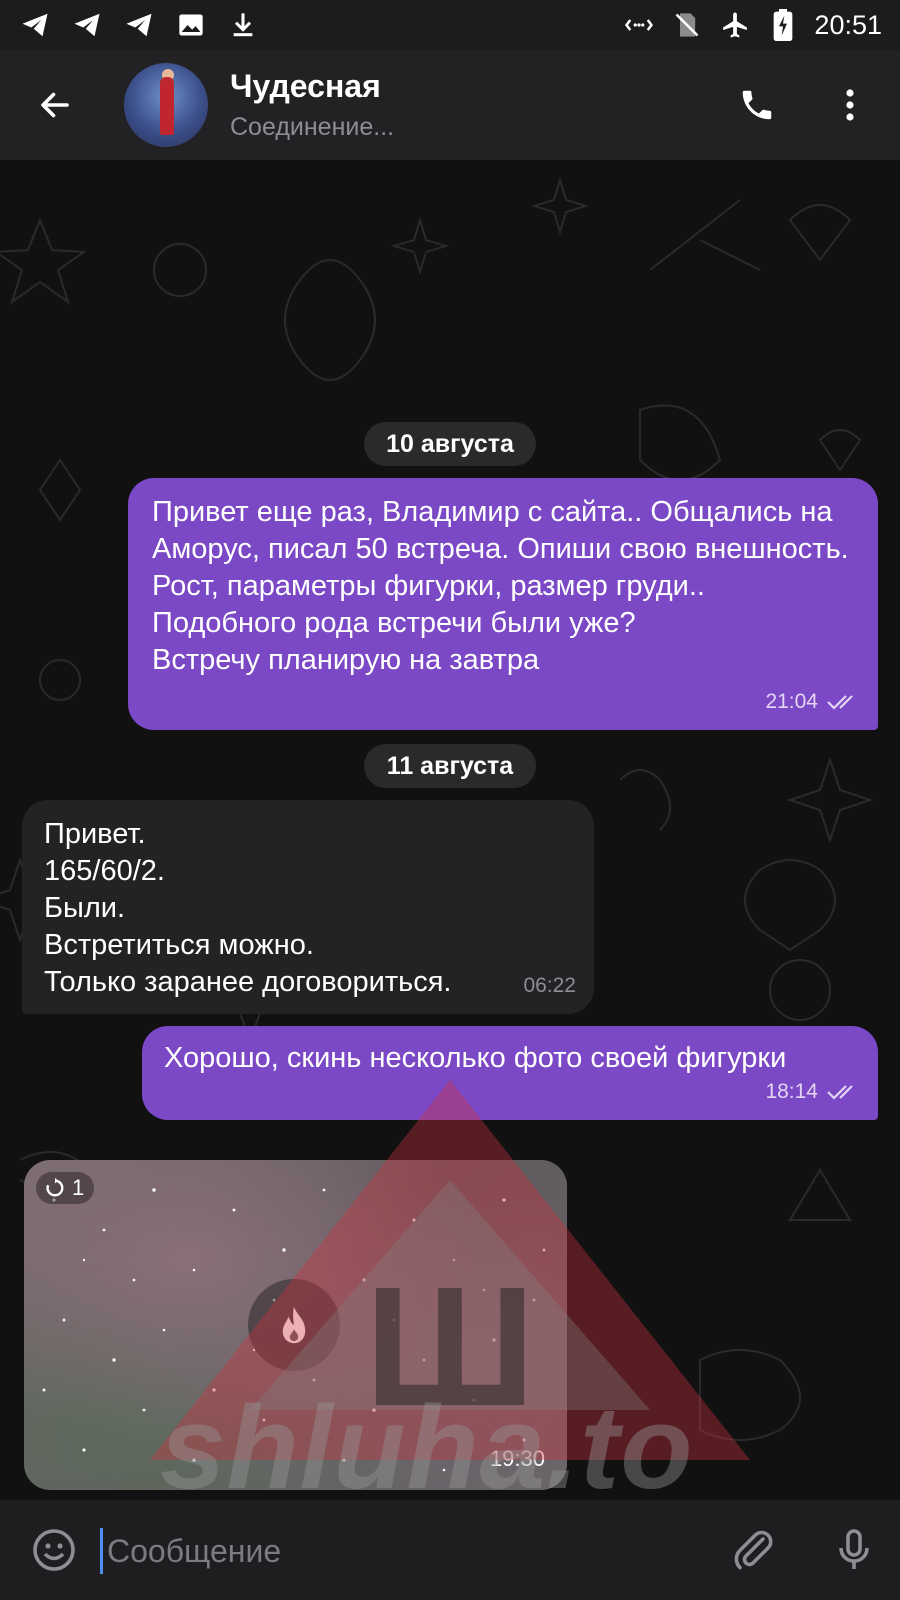 The image size is (900, 1600). Describe the element at coordinates (450, 444) in the screenshot. I see `date-separator: 10 августа` at that location.